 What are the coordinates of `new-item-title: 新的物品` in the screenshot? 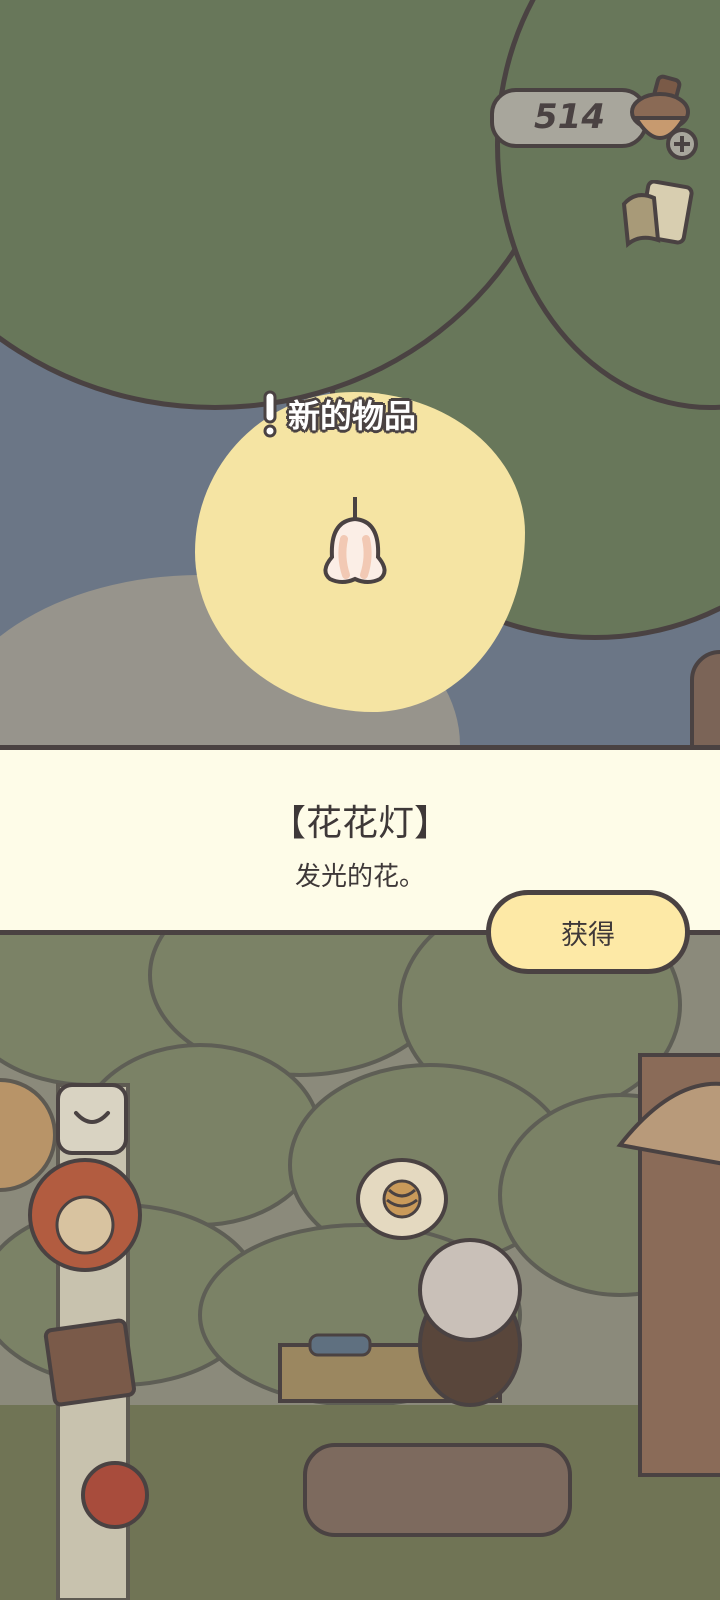 It's located at (352, 416).